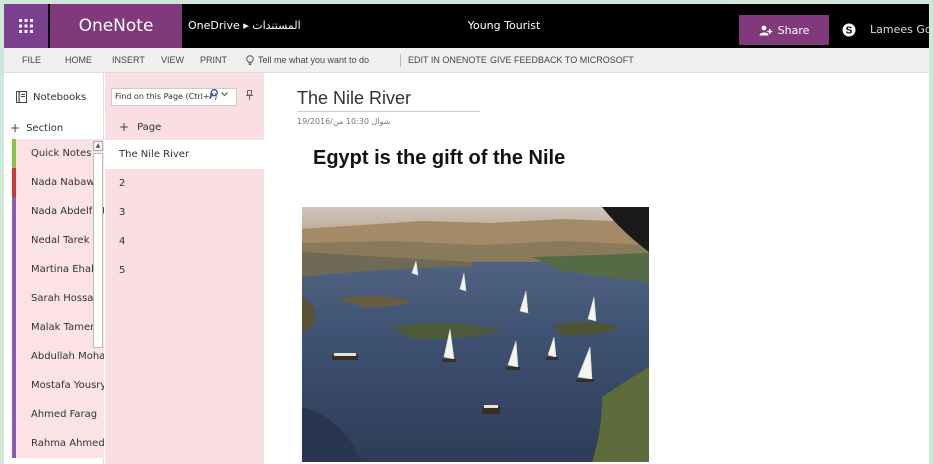 This screenshot has width=933, height=464. I want to click on section-item: Martina Ehab, so click(58, 269).